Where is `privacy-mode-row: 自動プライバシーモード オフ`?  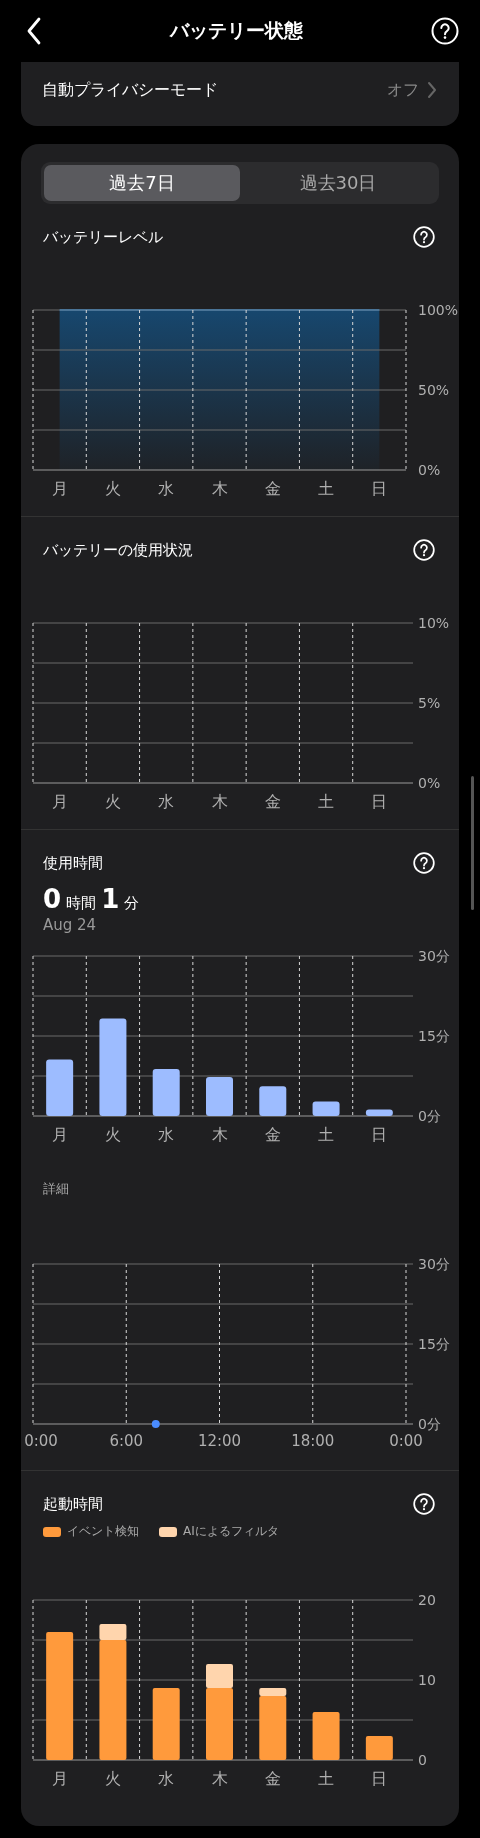 privacy-mode-row: 自動プライバシーモード オフ is located at coordinates (240, 94).